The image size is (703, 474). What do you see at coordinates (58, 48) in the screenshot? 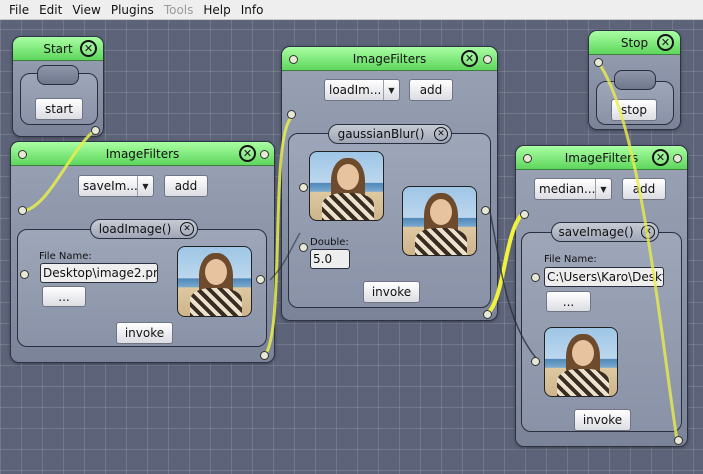
I see `start-node-title: Start` at bounding box center [58, 48].